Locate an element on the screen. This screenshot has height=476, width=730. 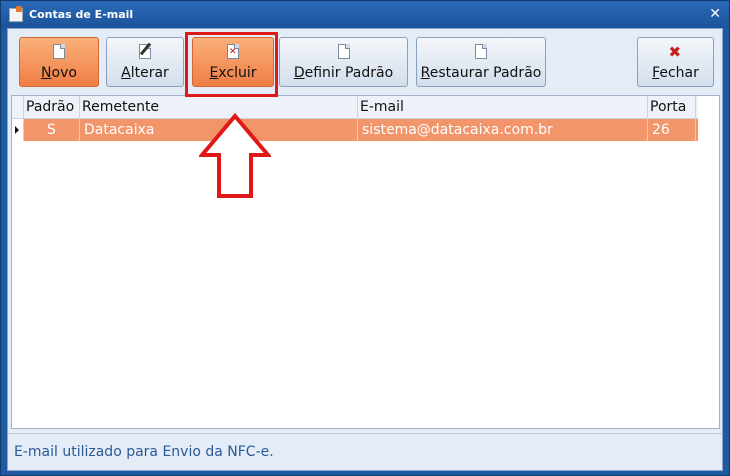
edit-document-icon is located at coordinates (145, 51).